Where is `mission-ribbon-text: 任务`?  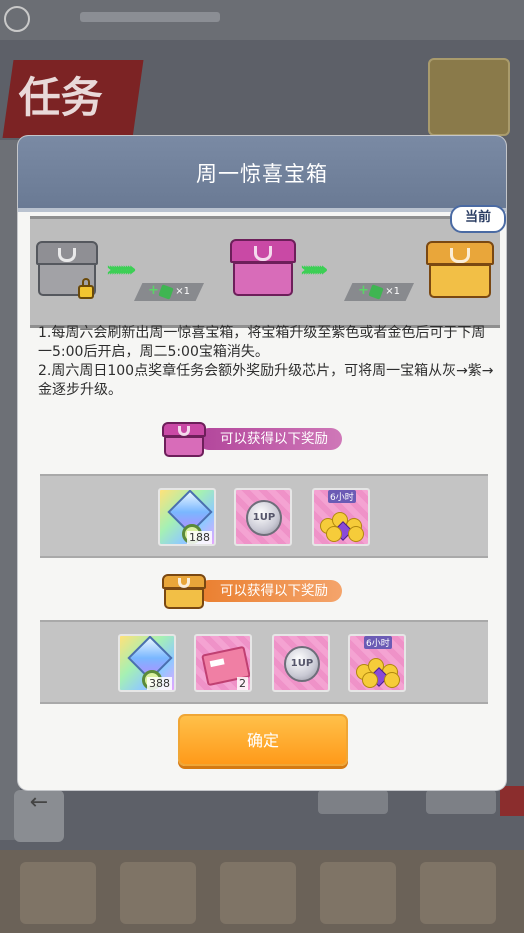
mission-ribbon-text: 任务 is located at coordinates (60, 97).